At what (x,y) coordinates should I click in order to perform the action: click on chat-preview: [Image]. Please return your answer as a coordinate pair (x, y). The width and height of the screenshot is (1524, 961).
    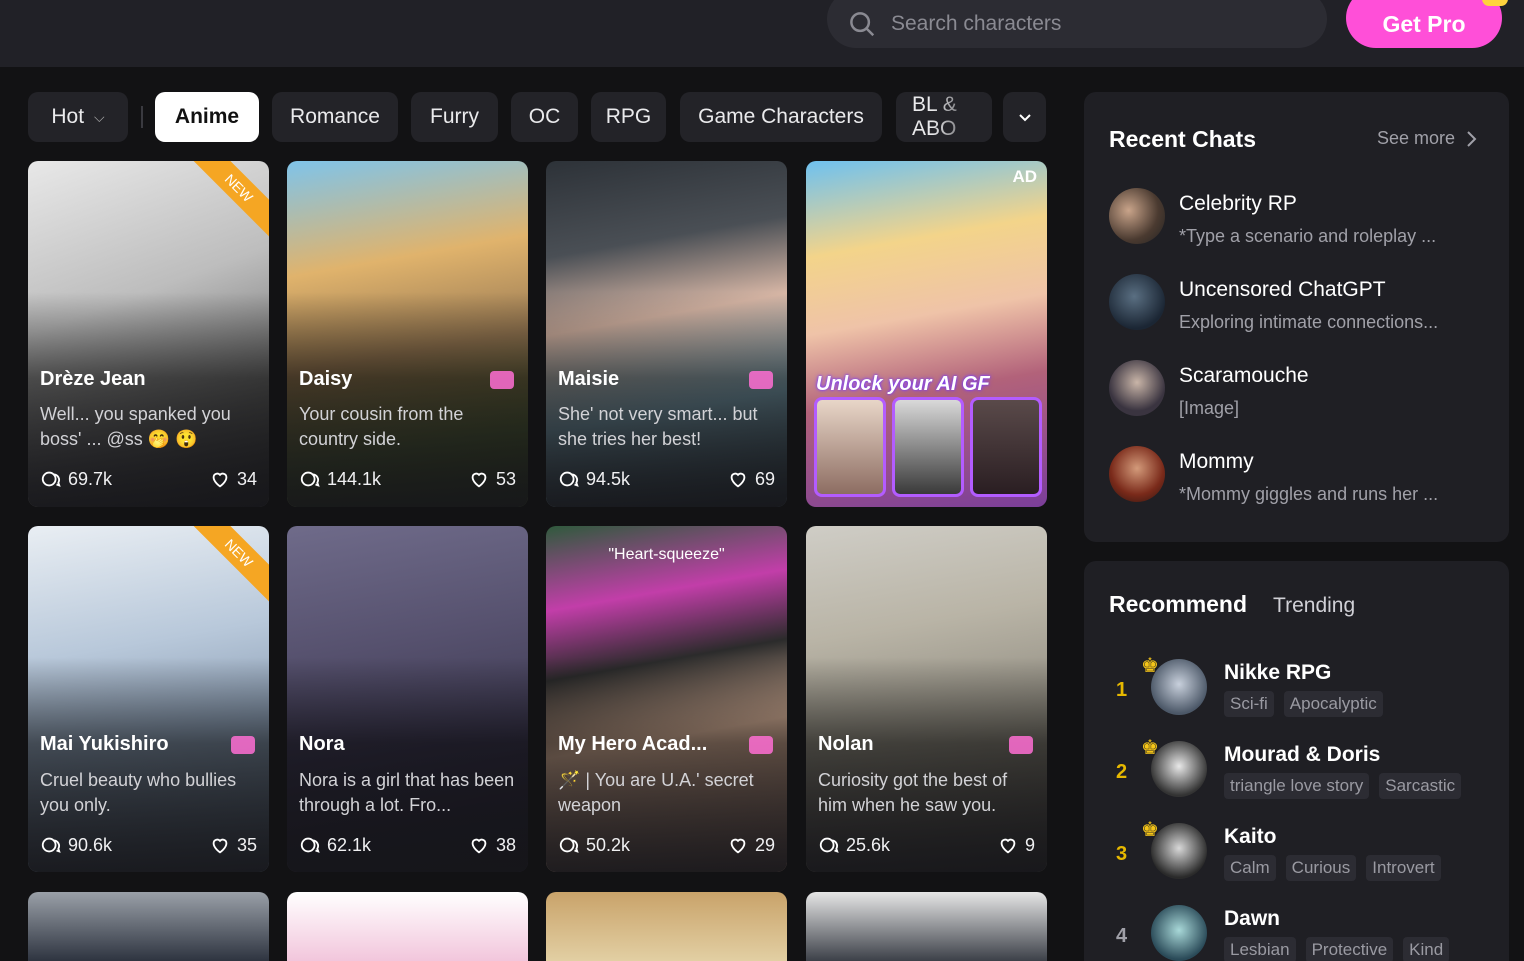
    Looking at the image, I should click on (1209, 408).